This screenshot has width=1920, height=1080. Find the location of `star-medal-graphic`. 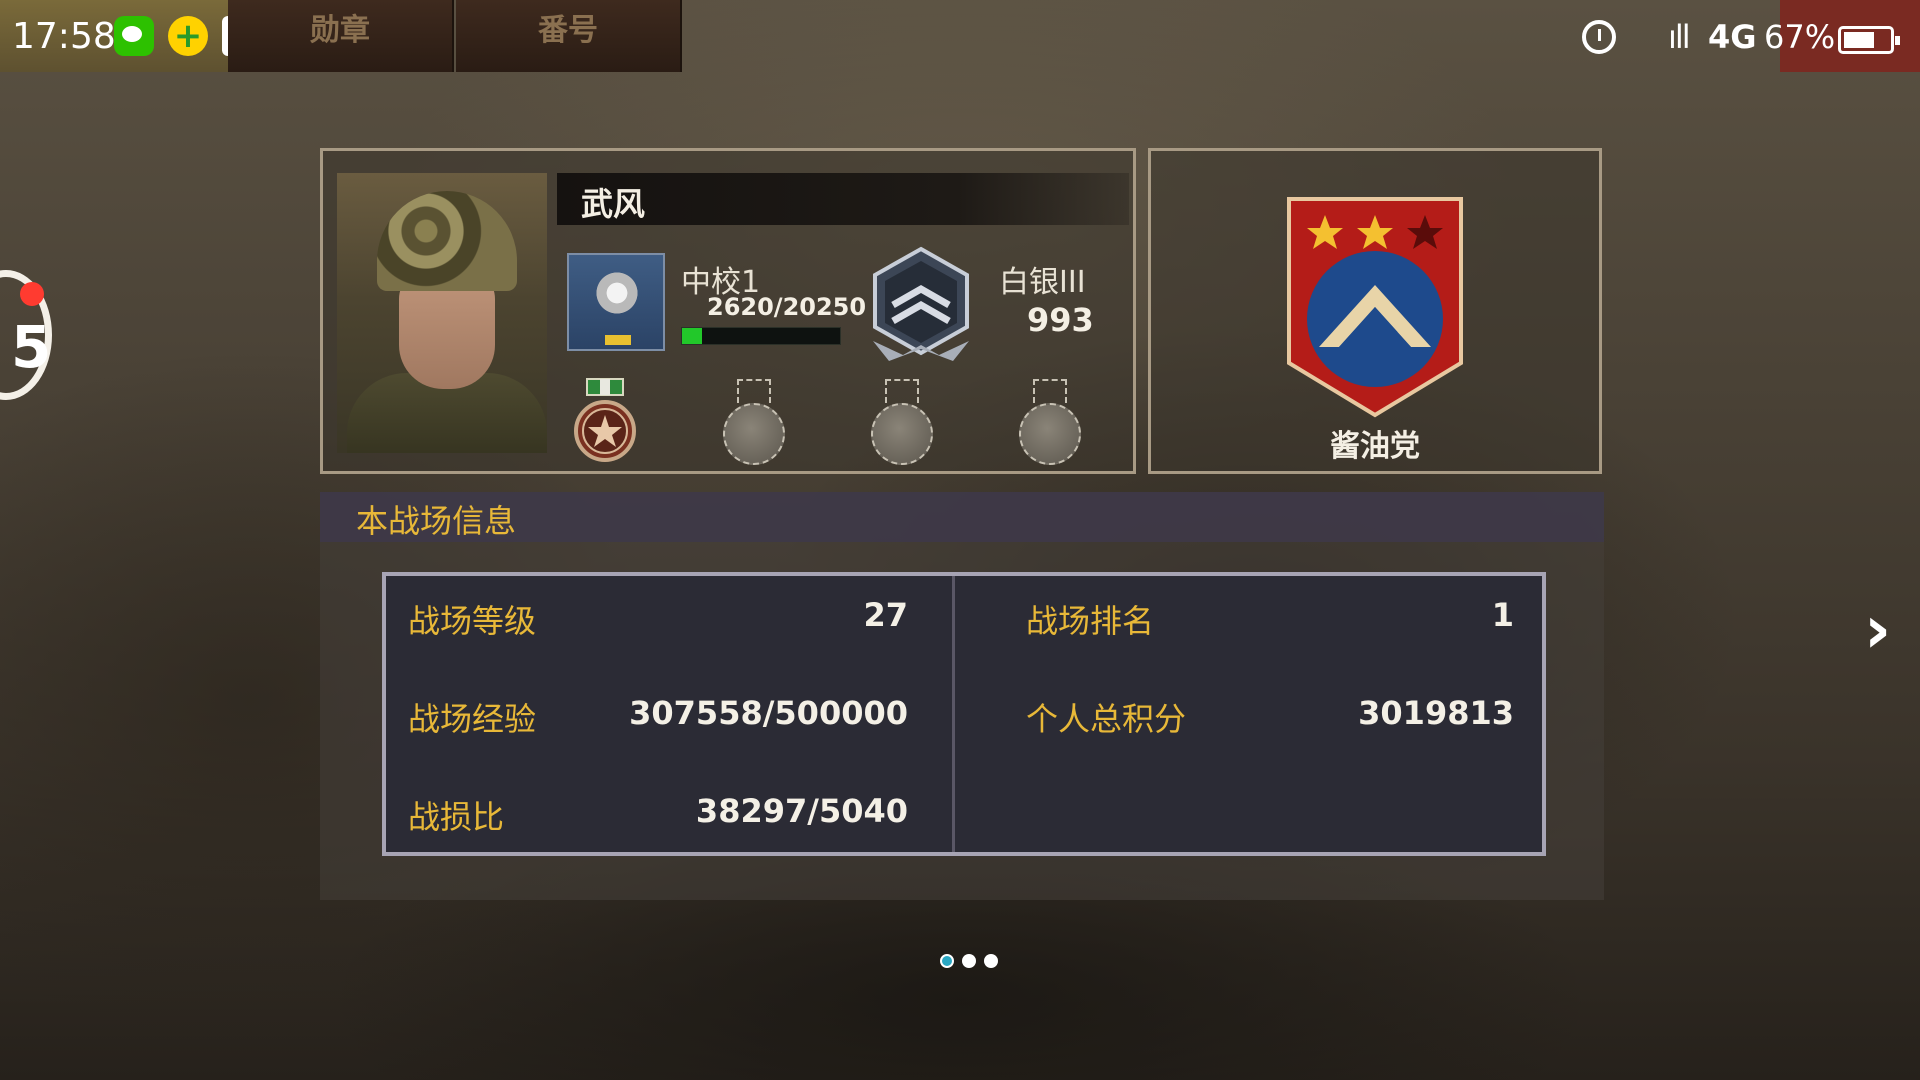

star-medal-graphic is located at coordinates (605, 420).